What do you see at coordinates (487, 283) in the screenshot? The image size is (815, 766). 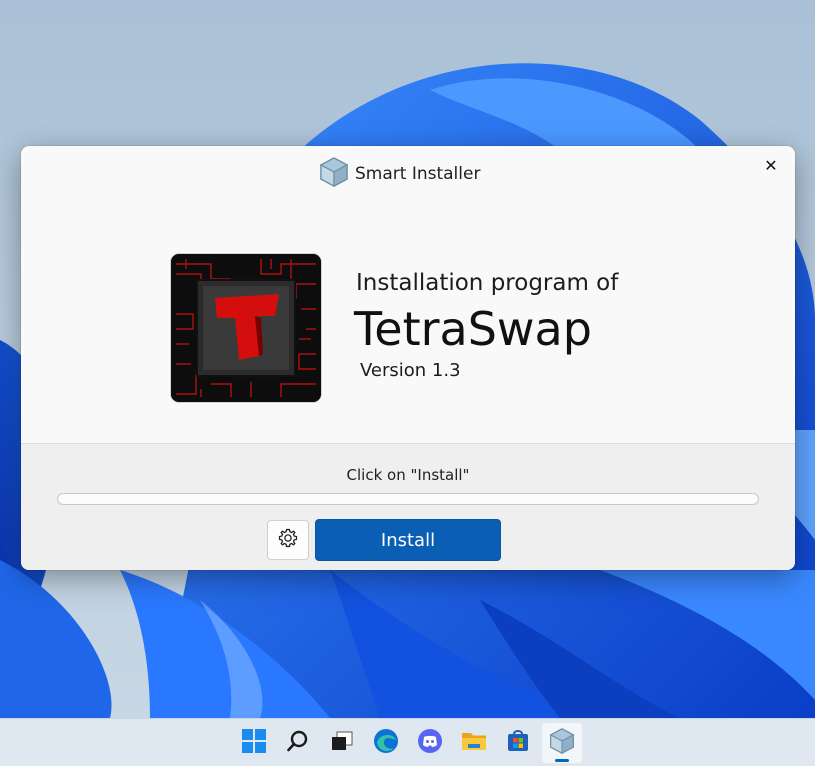 I see `installation-heading: Installation program of` at bounding box center [487, 283].